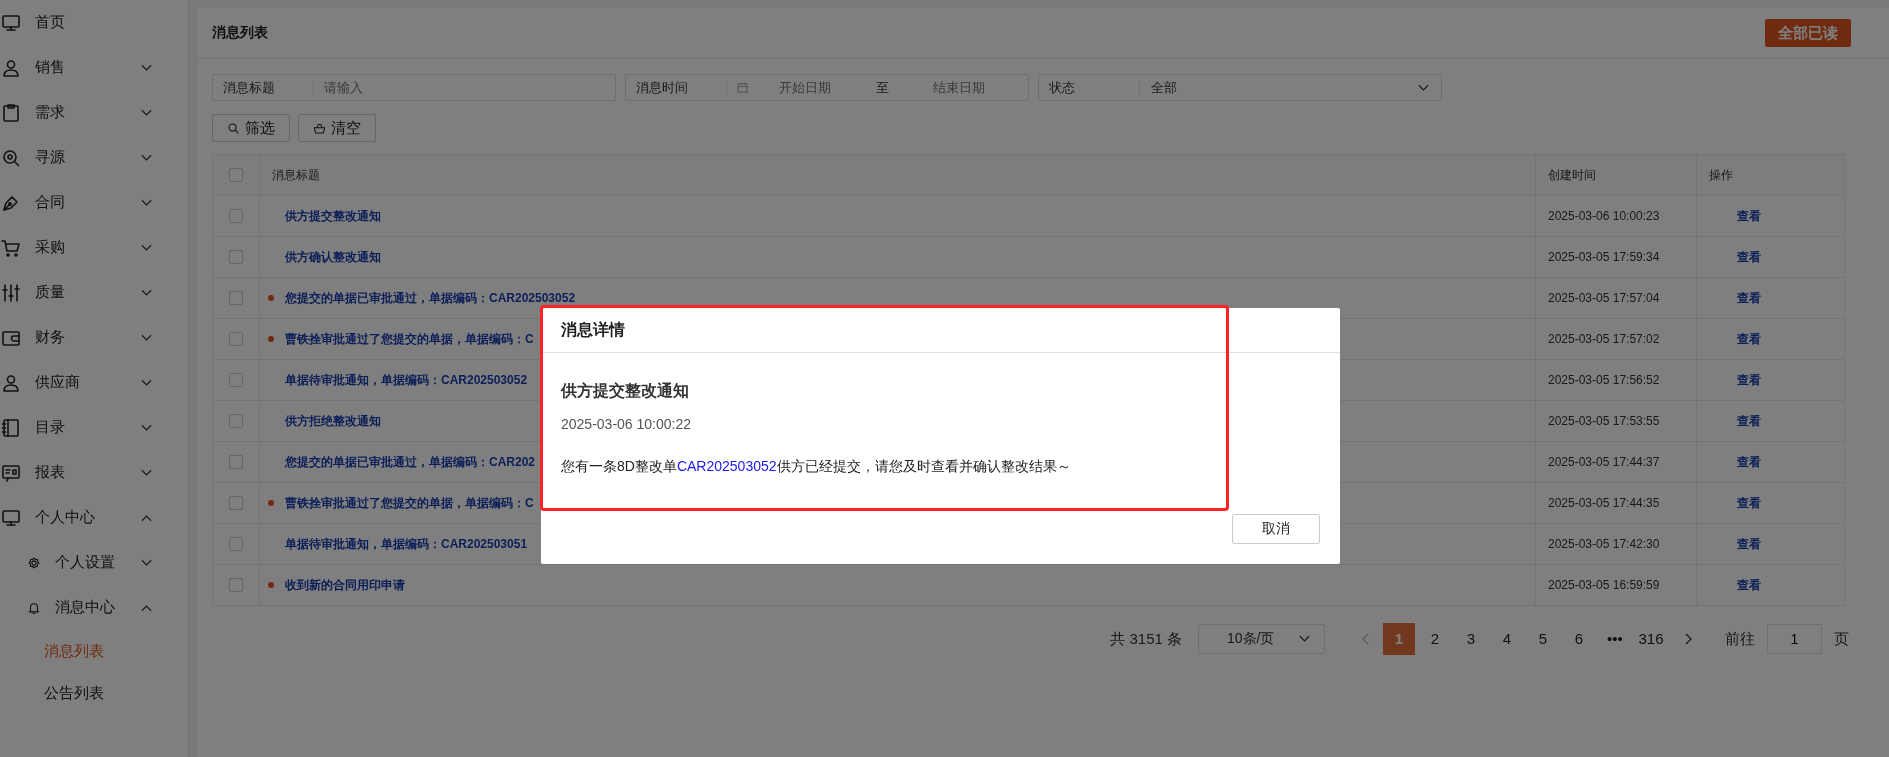 The image size is (1889, 757). Describe the element at coordinates (94, 472) in the screenshot. I see `nav-item: 报表` at that location.